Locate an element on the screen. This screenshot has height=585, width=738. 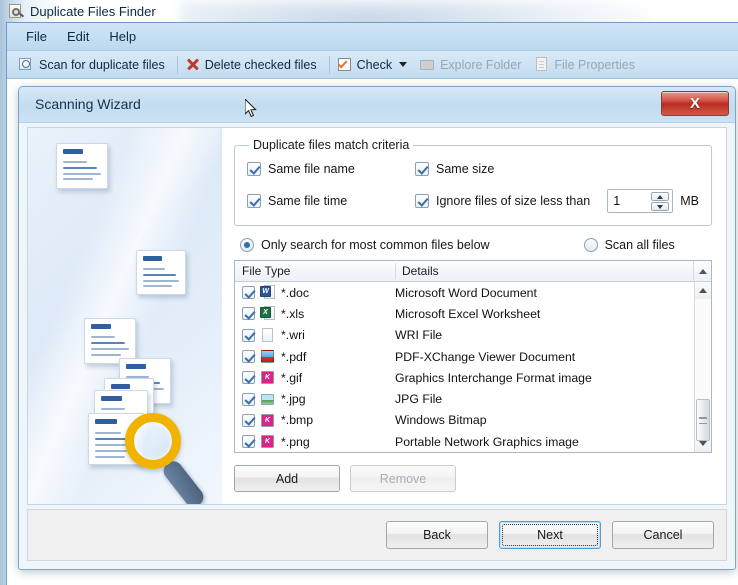
file-list-scrollbar is located at coordinates (702, 367).